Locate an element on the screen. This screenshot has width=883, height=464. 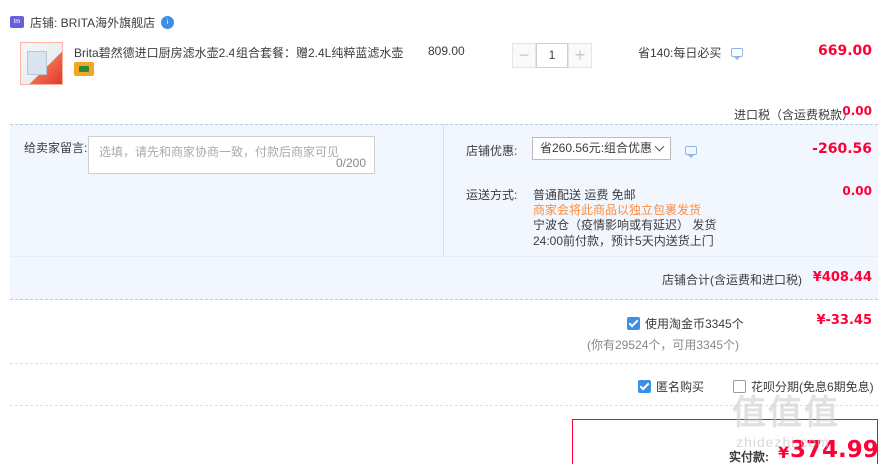
product-thumbnail is located at coordinates (41, 63).